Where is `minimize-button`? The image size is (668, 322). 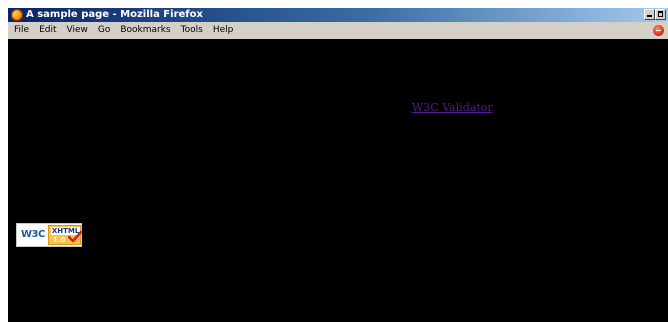
minimize-button is located at coordinates (649, 14).